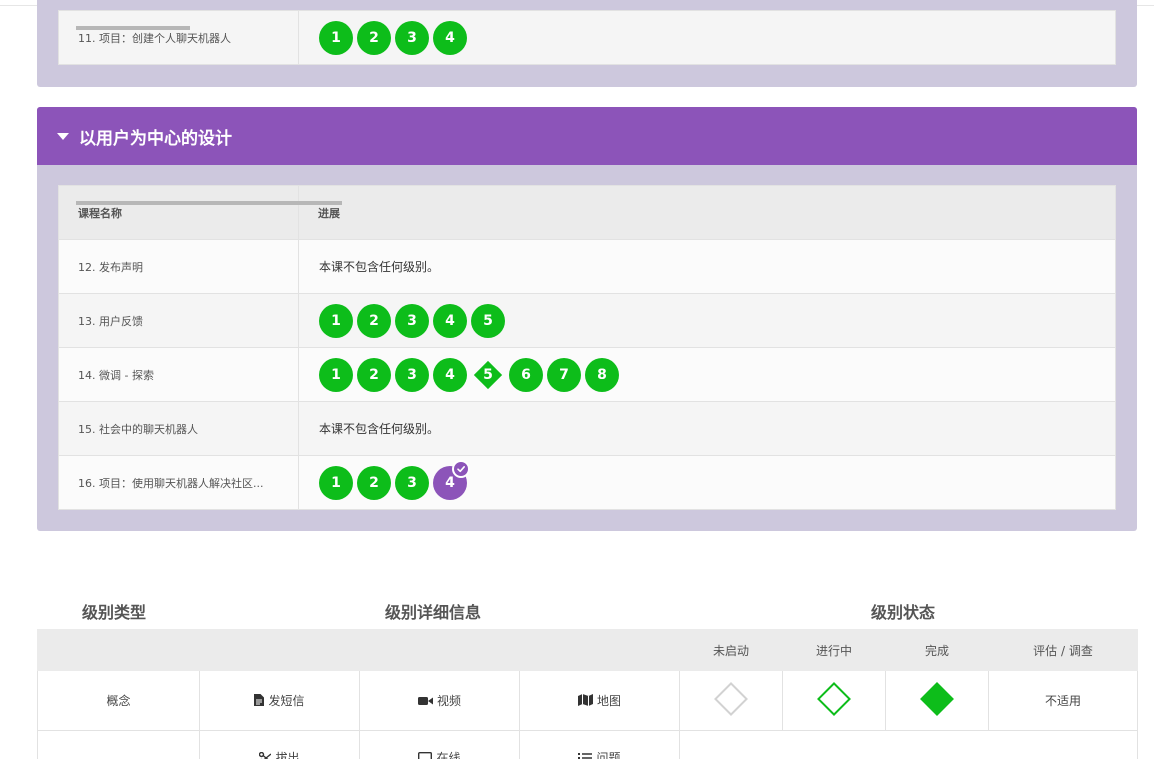 This screenshot has height=759, width=1154. I want to click on list-icon, so click(585, 755).